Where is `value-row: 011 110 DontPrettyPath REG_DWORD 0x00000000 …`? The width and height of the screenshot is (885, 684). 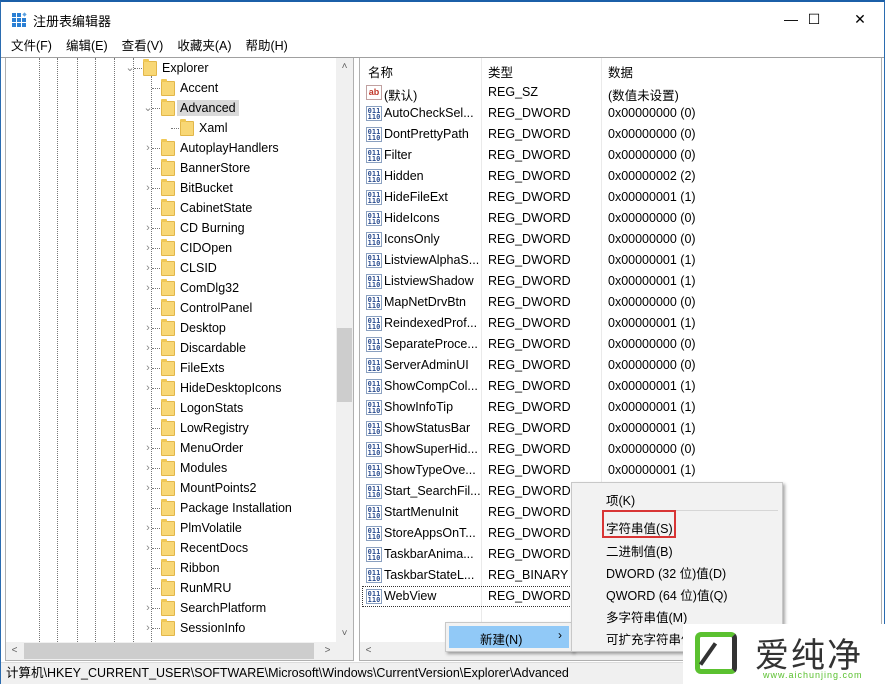 value-row: 011 110 DontPrettyPath REG_DWORD 0x00000000 … is located at coordinates (620, 134).